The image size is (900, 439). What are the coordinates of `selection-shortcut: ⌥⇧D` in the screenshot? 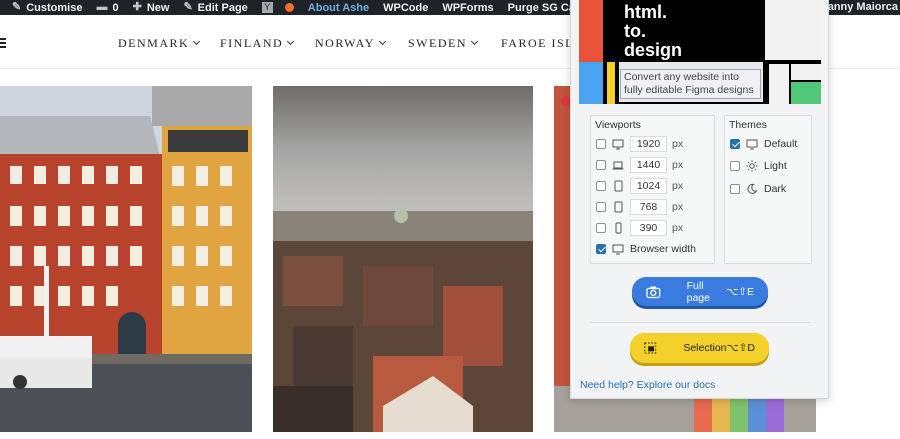 It's located at (740, 348).